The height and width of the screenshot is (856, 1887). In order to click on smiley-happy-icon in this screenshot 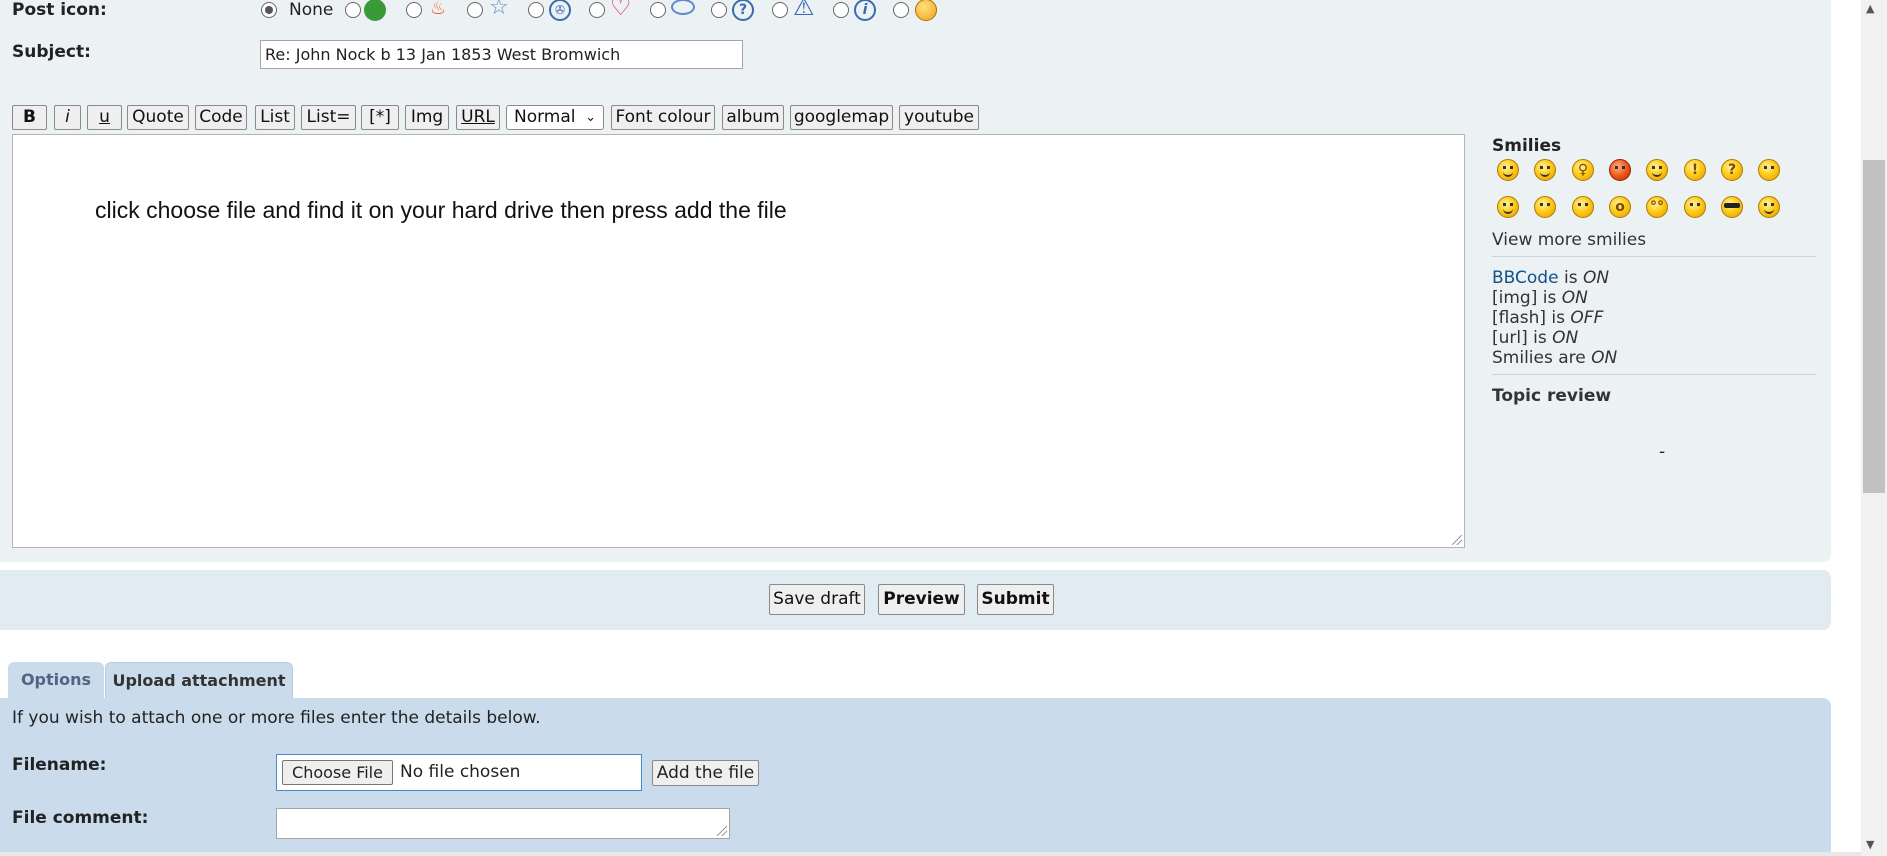, I will do `click(1508, 170)`.